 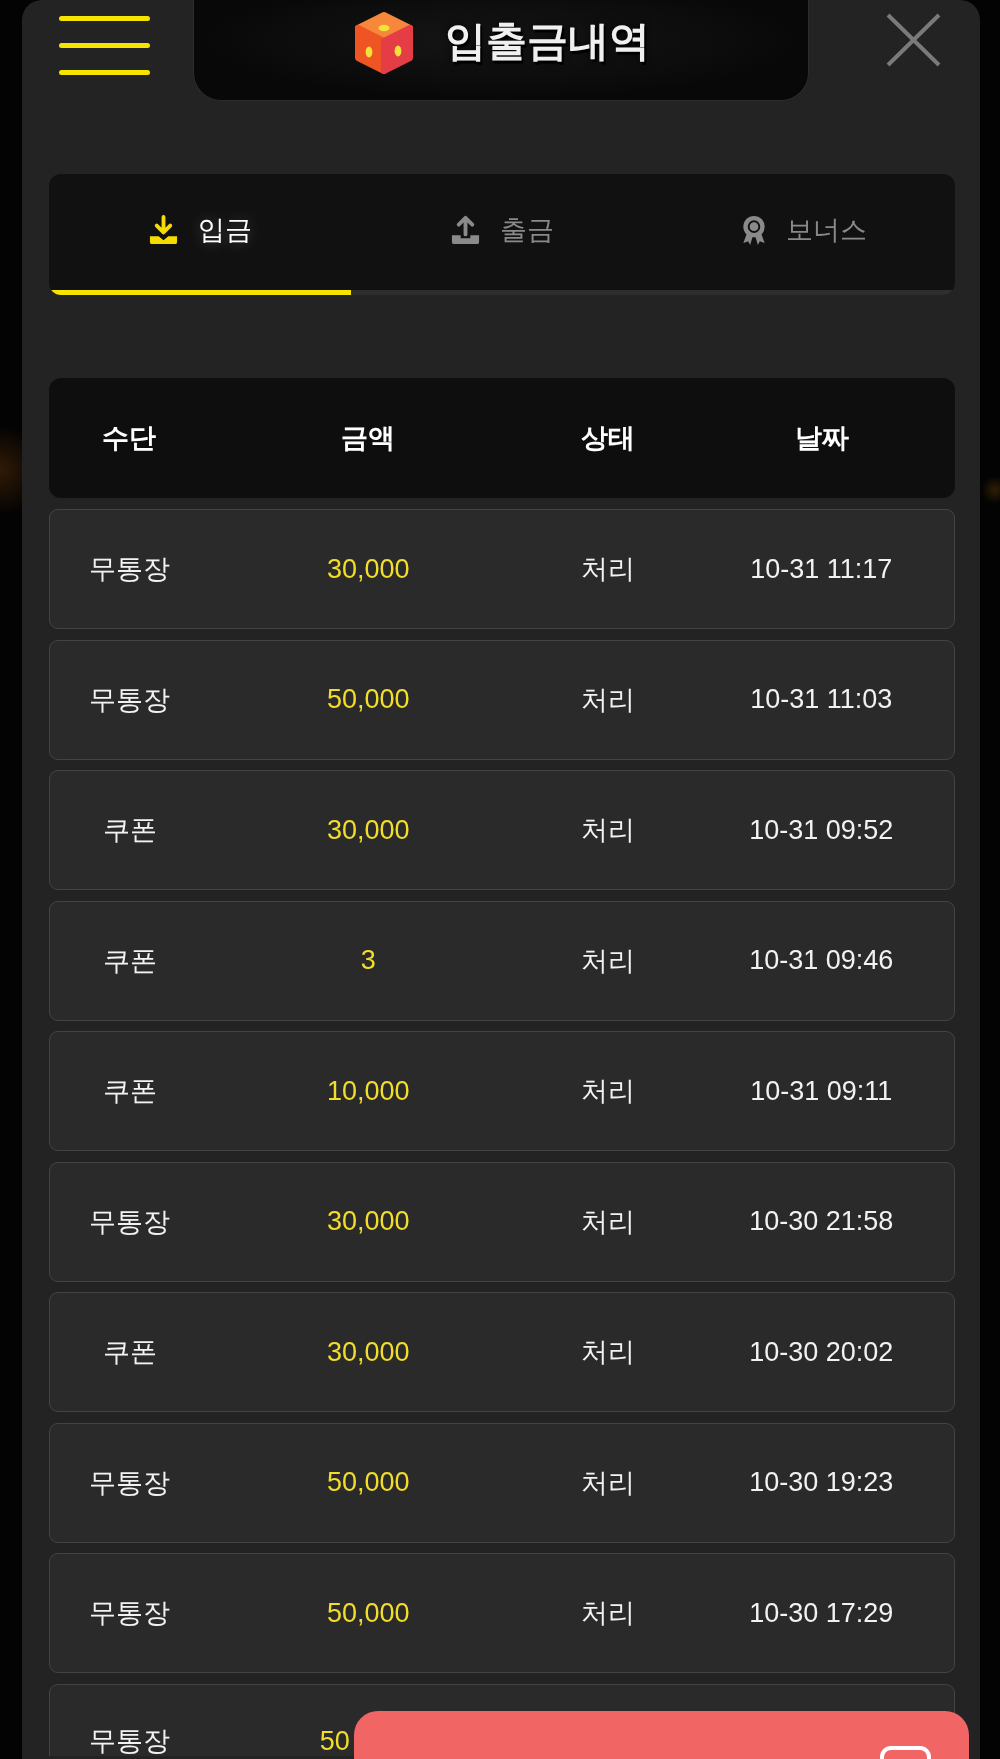 I want to click on download-icon, so click(x=163, y=230).